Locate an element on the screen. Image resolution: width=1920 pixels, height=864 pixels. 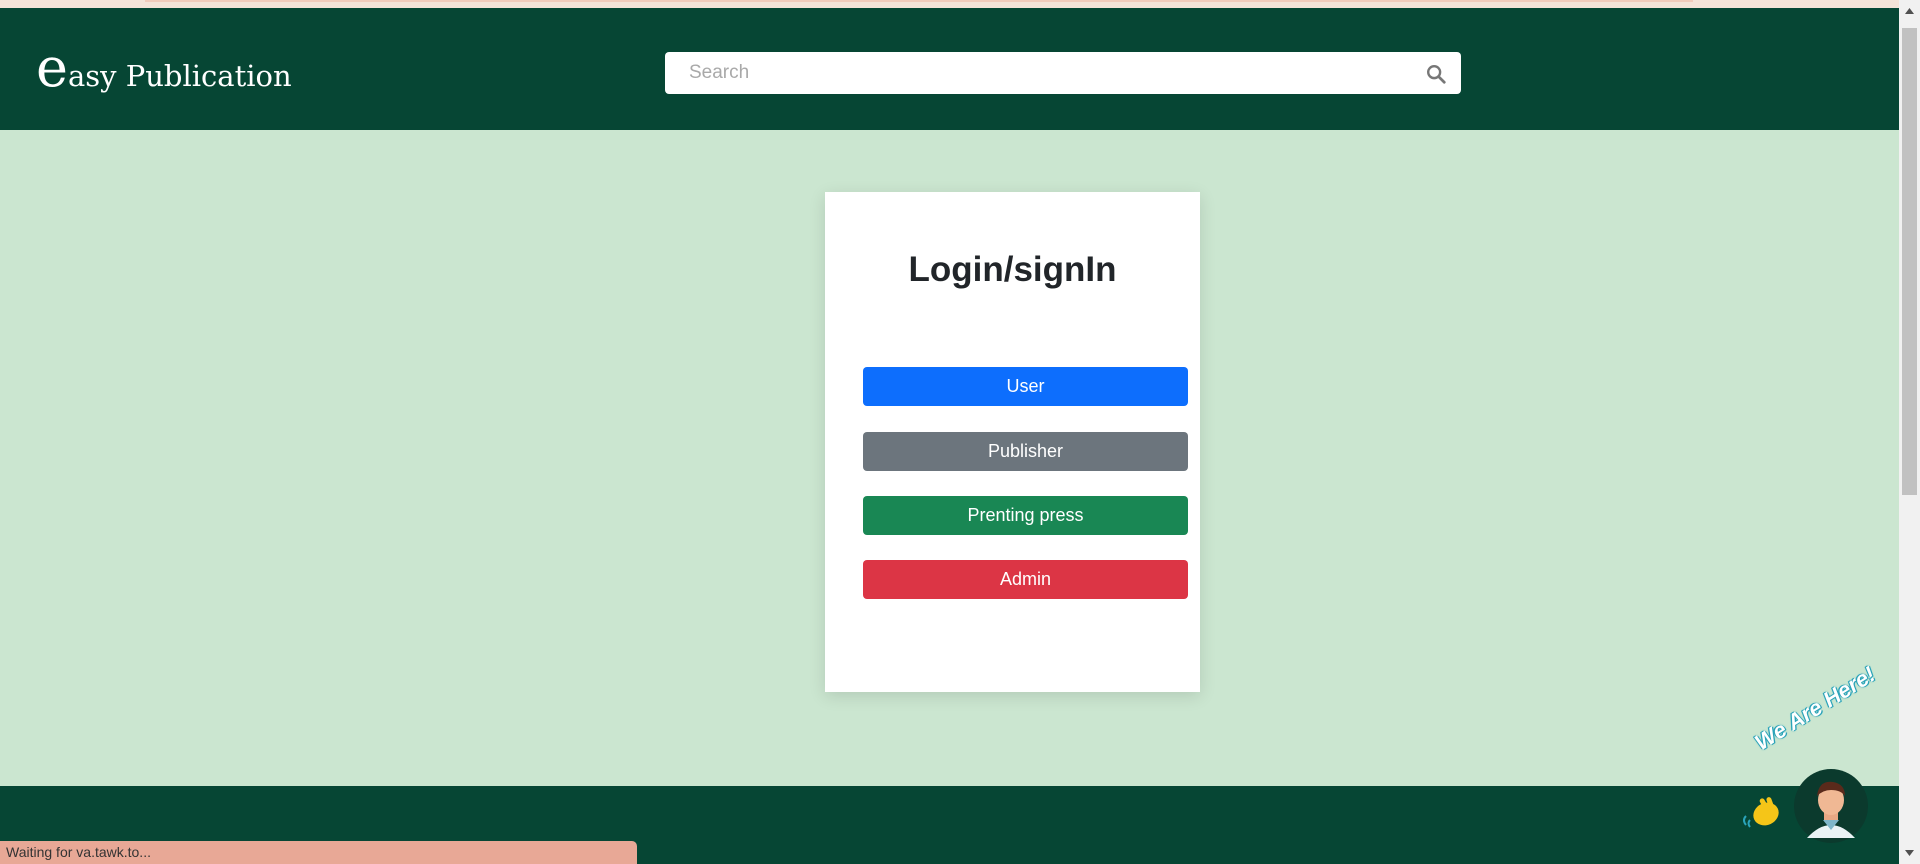
site-header: easy Publication is located at coordinates (949, 69).